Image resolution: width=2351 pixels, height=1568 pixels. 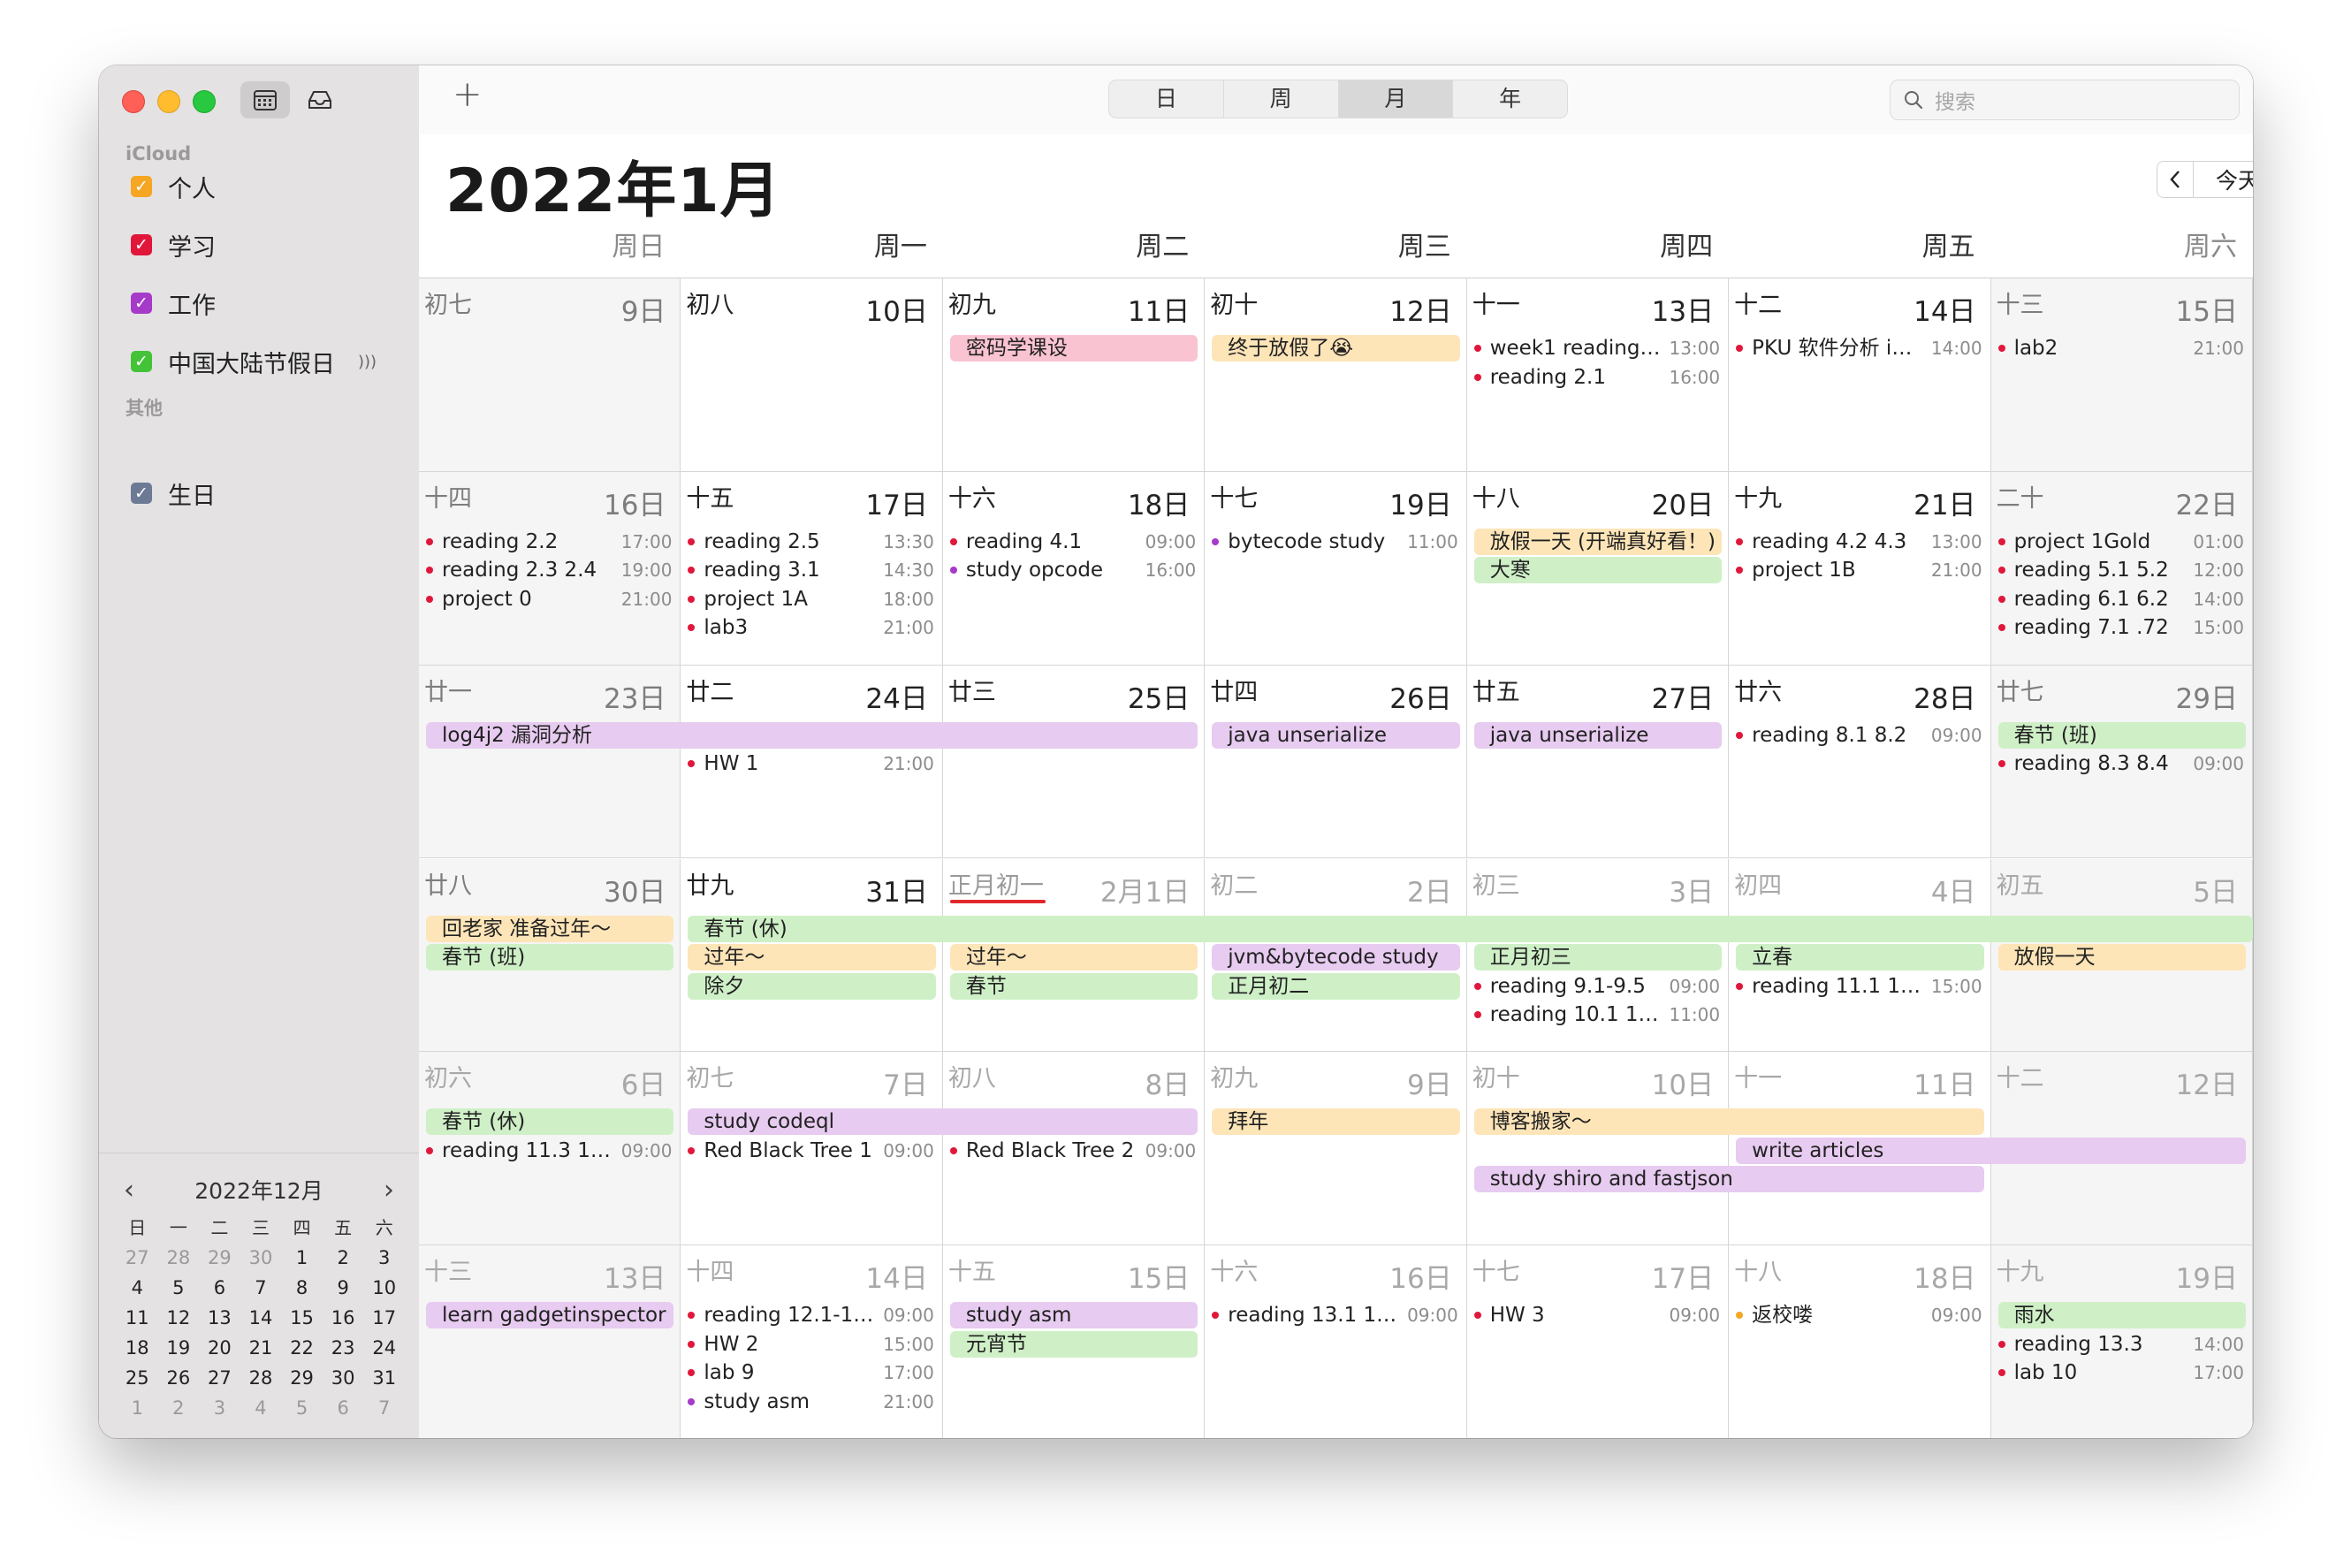 What do you see at coordinates (1335, 1315) in the screenshot?
I see `timed-event: reading 13.1 13.2 09:00` at bounding box center [1335, 1315].